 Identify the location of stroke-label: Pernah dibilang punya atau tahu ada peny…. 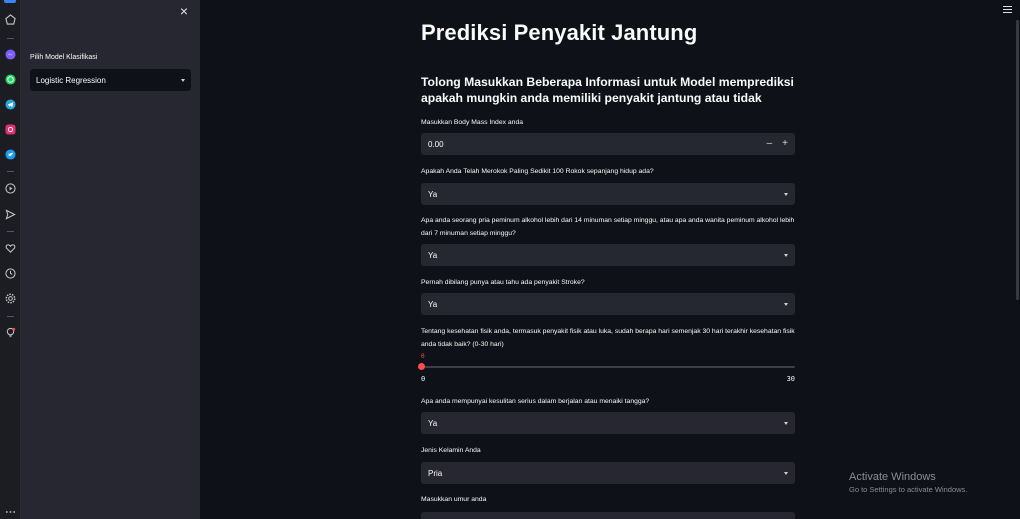
(503, 282).